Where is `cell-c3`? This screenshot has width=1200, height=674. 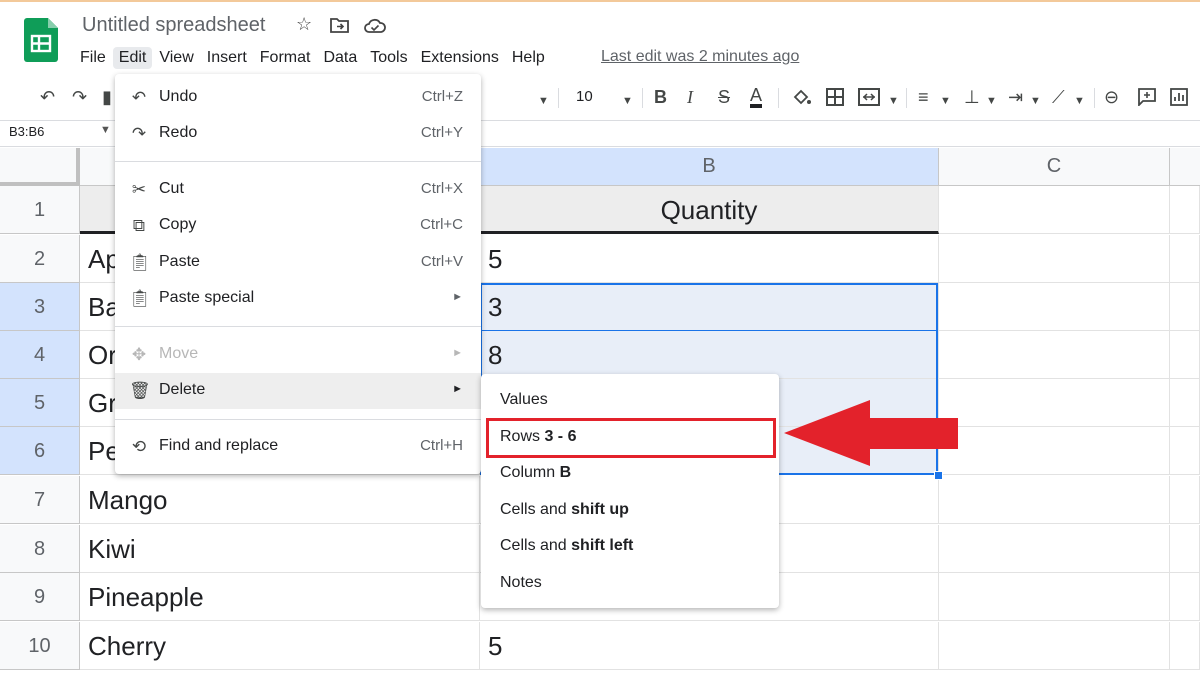
cell-c3 is located at coordinates (1054, 307).